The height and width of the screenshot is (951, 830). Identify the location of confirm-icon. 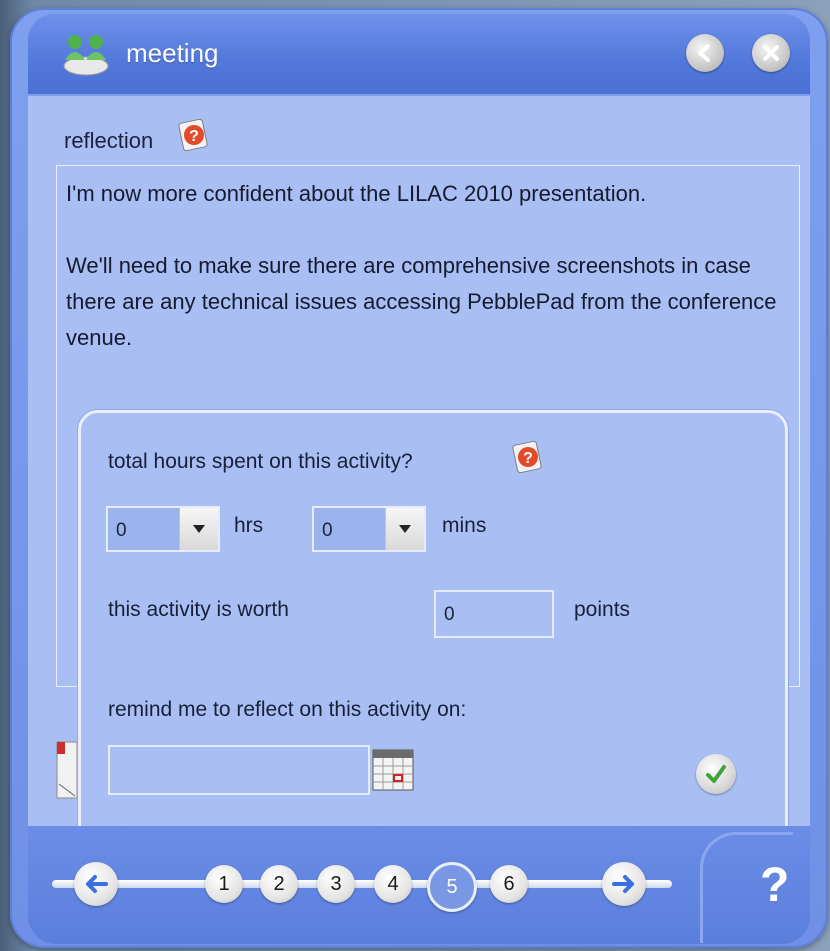
(716, 774).